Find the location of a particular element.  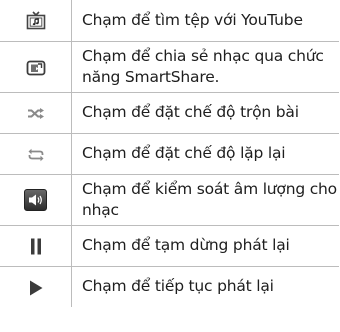

table-row-repeat: Chạm để đặt chế độ lặp lại is located at coordinates (169, 153).